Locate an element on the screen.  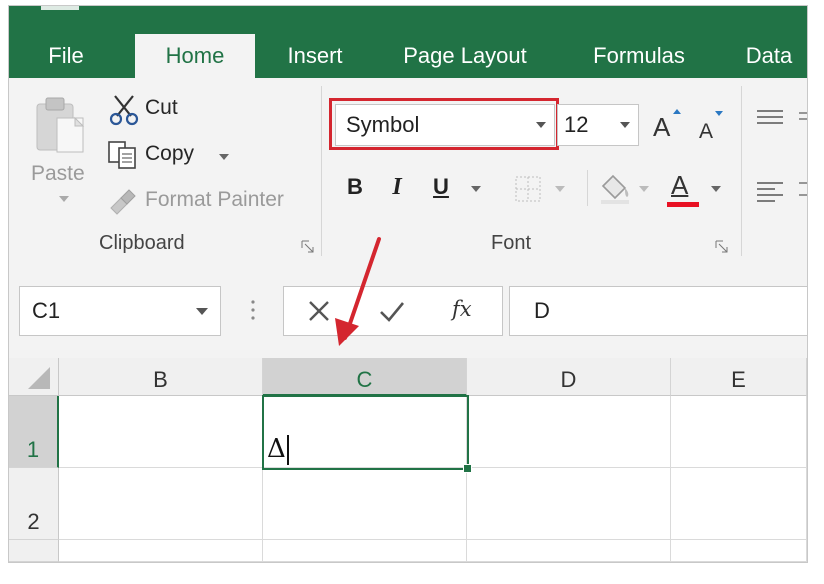
formula-bar-grip-icon is located at coordinates (253, 310).